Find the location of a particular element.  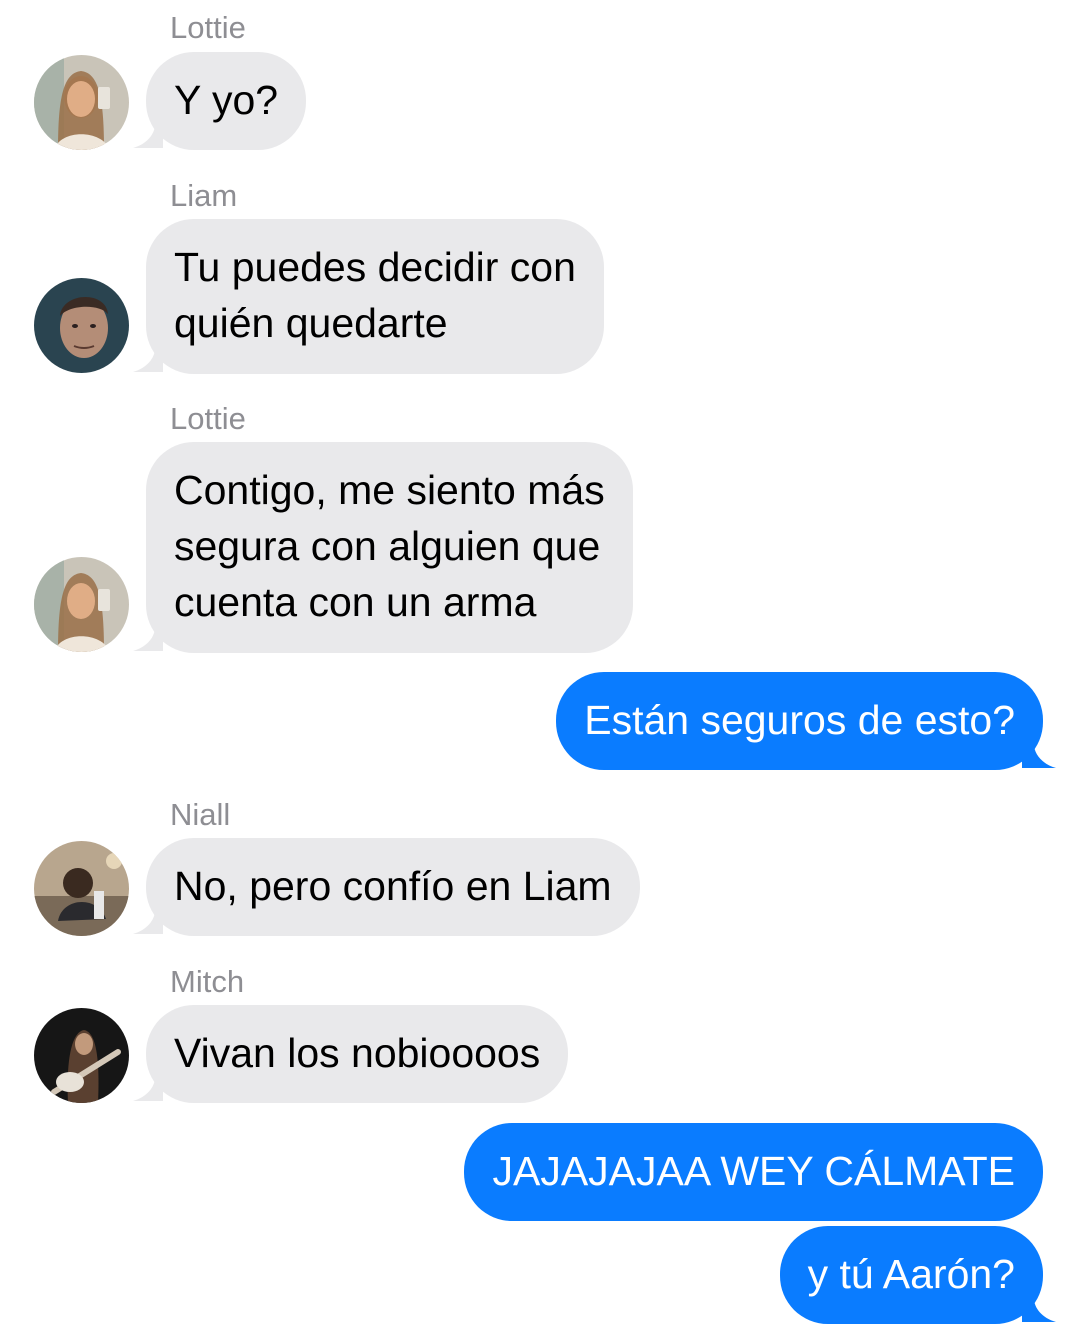

message-bubble-outgoing: JAJAJAJAA WEY CÁLMATE is located at coordinates (753, 1172).